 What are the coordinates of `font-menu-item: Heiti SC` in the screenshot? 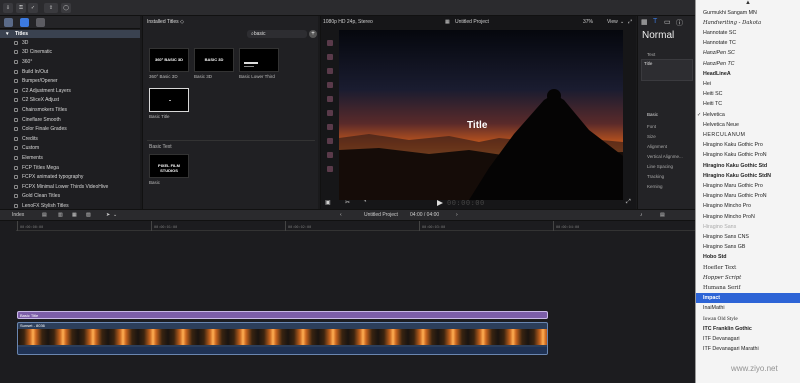 It's located at (748, 94).